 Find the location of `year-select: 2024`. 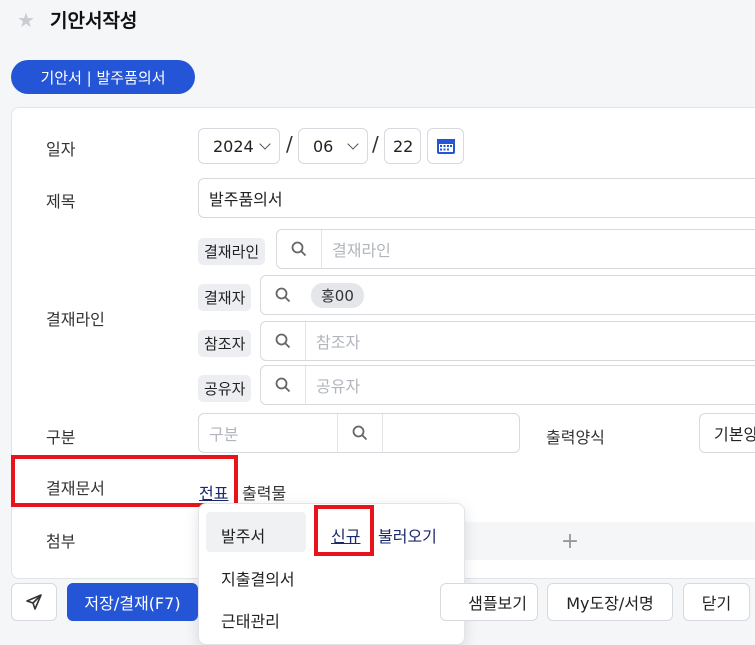

year-select: 2024 is located at coordinates (239, 146).